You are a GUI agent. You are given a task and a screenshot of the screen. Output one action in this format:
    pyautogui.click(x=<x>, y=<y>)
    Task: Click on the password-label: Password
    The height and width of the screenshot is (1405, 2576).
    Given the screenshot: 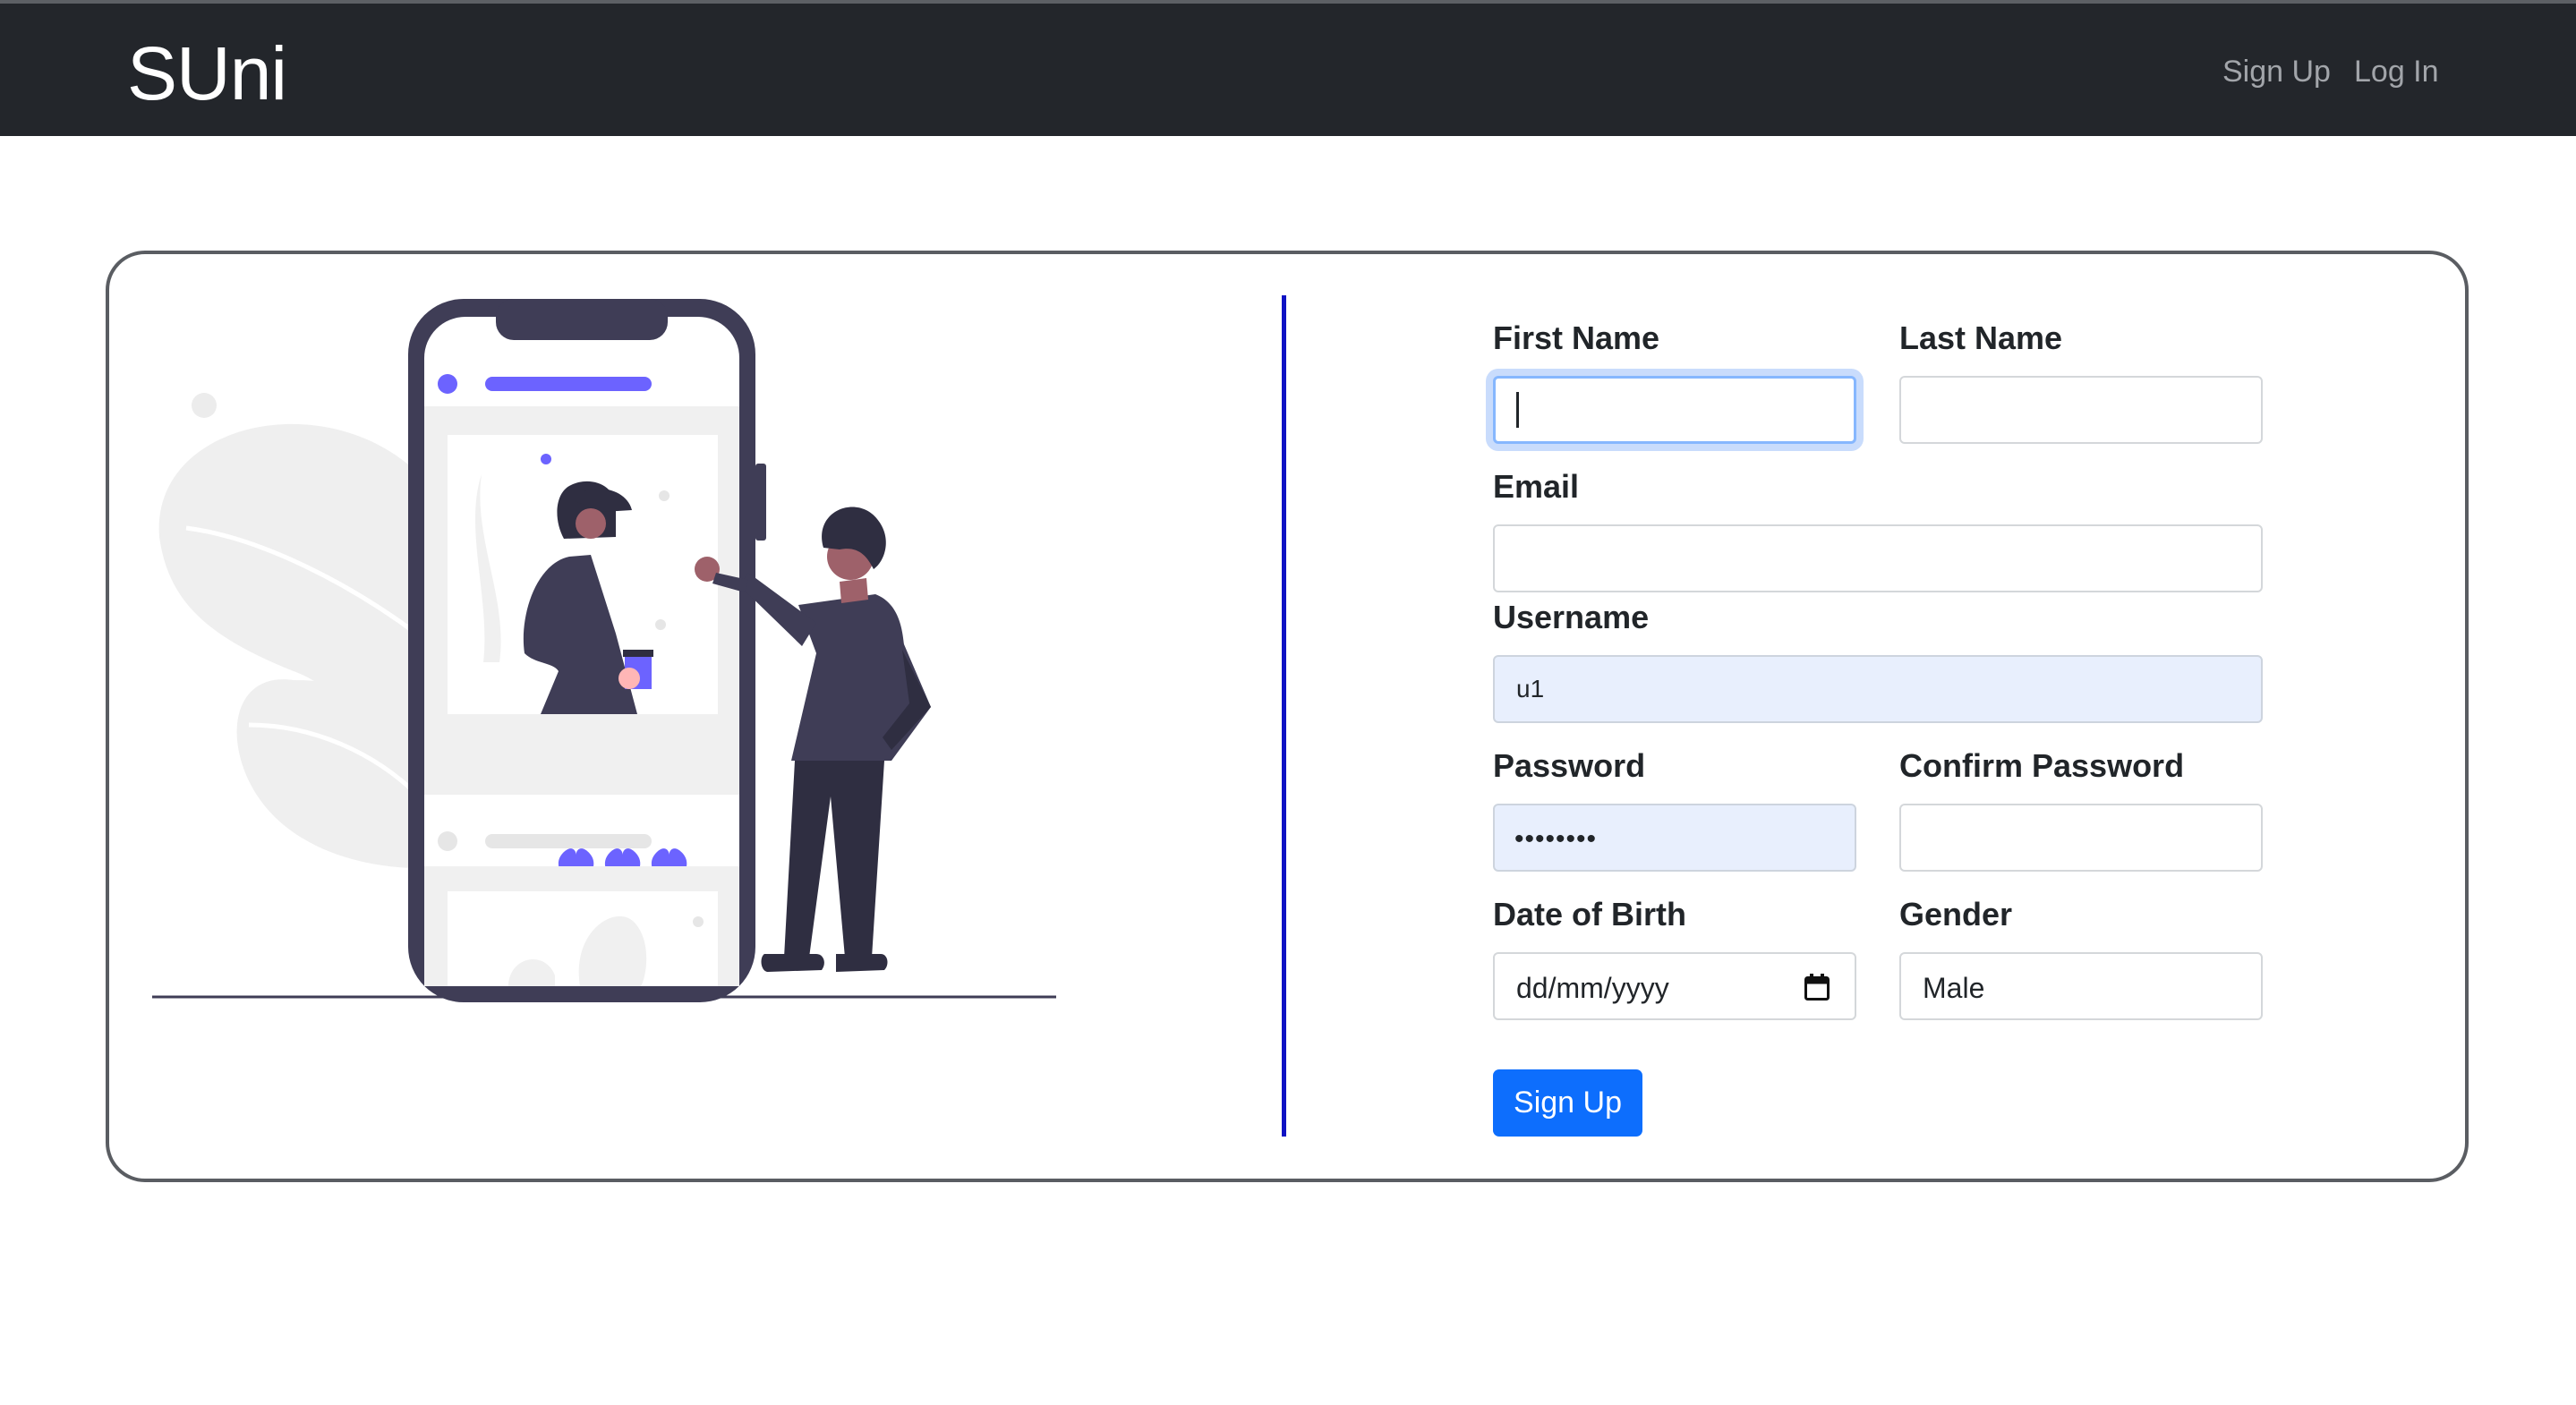 What is the action you would take?
    pyautogui.click(x=1569, y=765)
    